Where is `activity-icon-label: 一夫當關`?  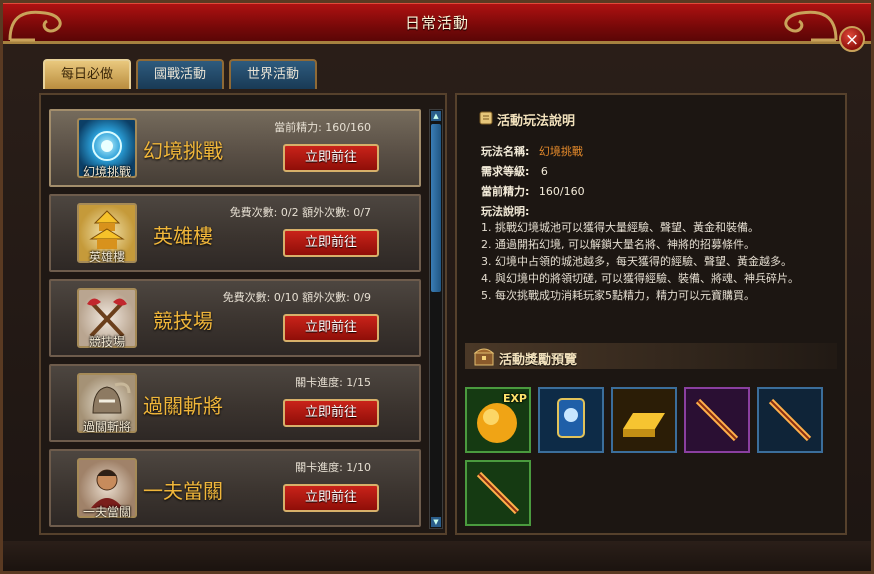 activity-icon-label: 一夫當關 is located at coordinates (106, 512).